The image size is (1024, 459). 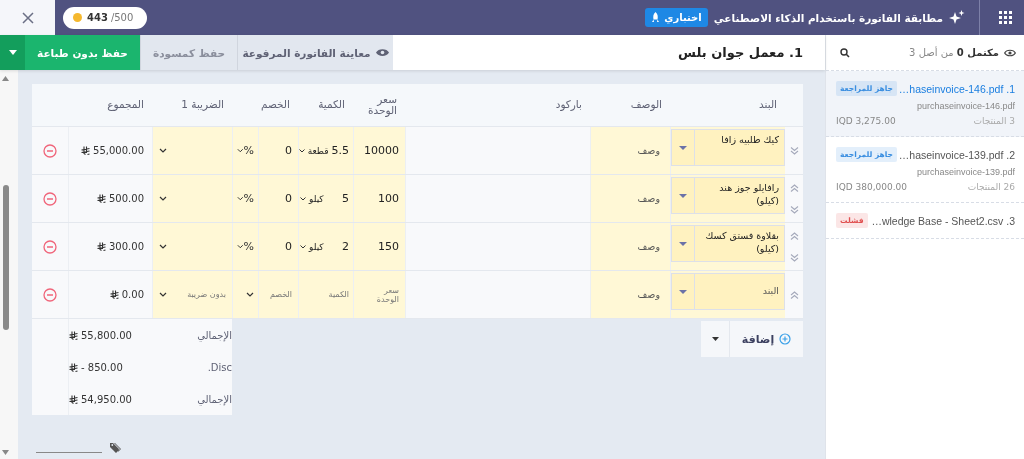 I want to click on product-count: 3 المنتجات, so click(x=994, y=121).